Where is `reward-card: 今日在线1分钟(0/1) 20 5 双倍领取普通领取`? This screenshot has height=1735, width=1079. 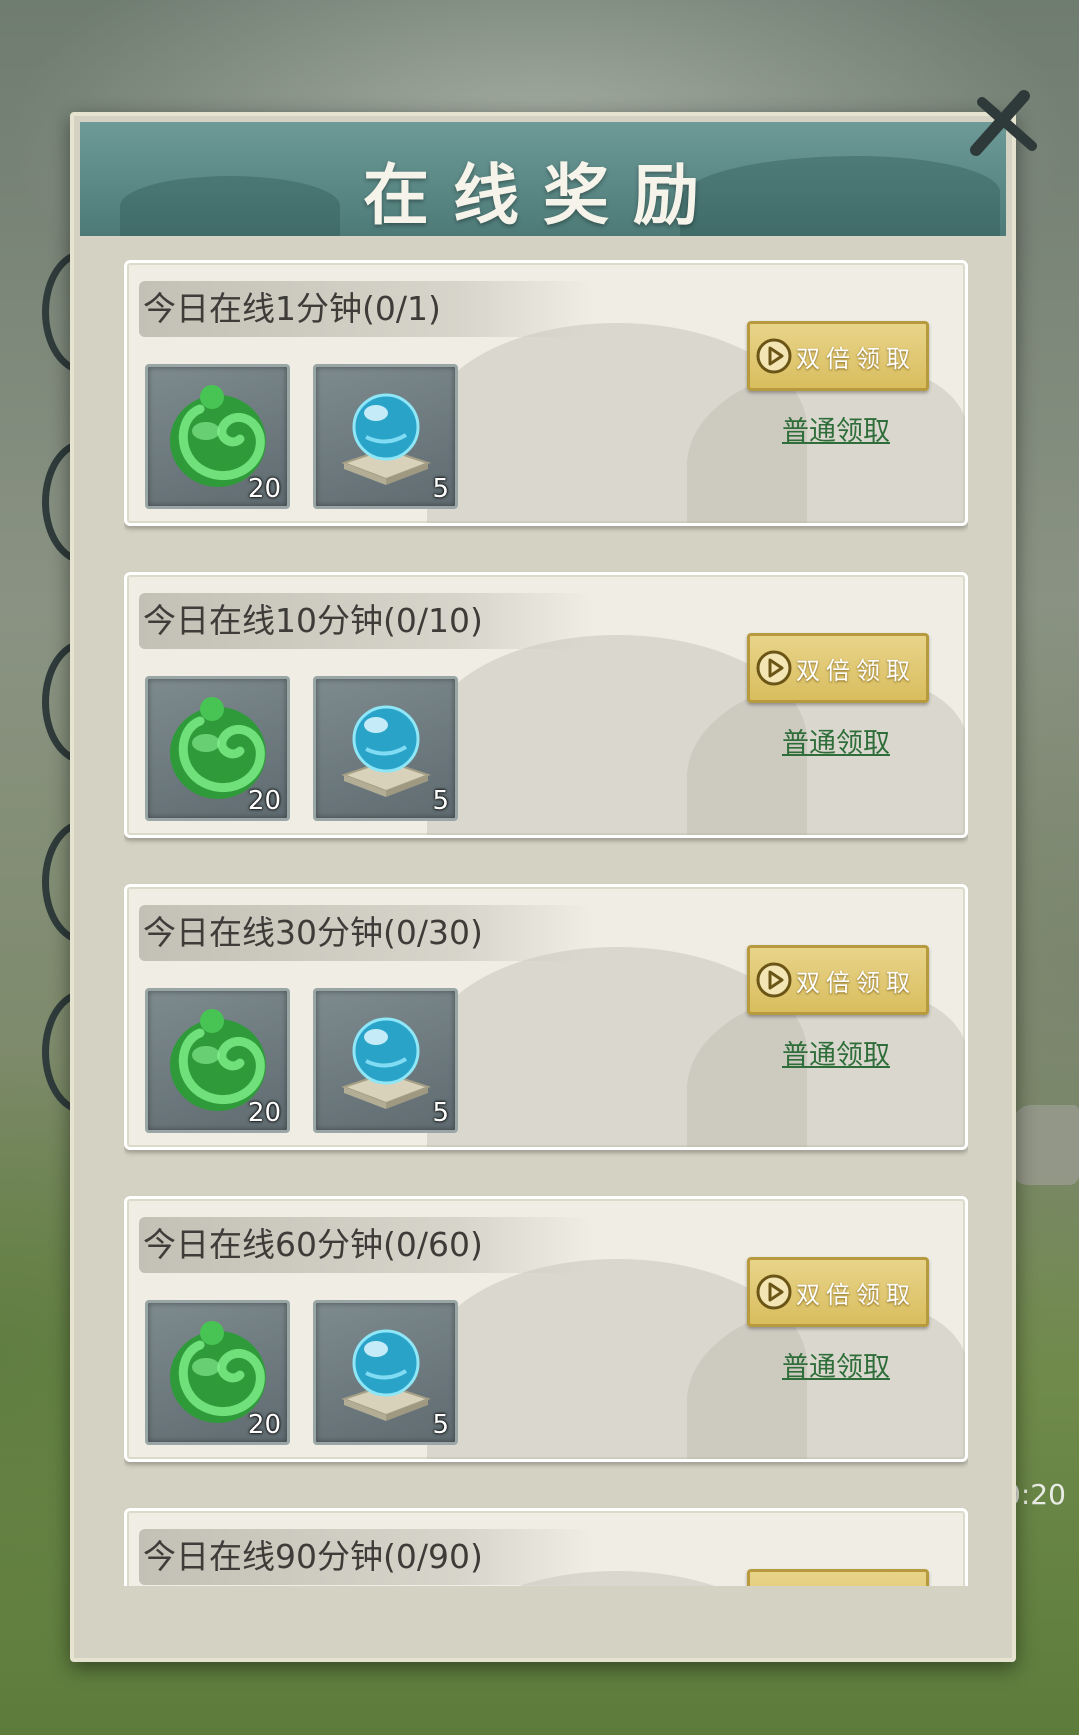 reward-card: 今日在线1分钟(0/1) 20 5 双倍领取普通领取 is located at coordinates (546, 393).